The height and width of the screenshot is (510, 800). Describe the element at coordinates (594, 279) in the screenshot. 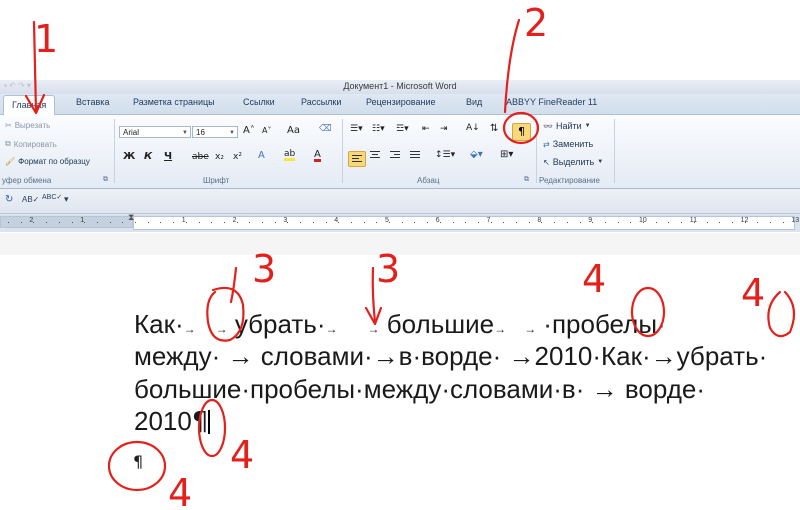

I see `annotation-4a: 4` at that location.